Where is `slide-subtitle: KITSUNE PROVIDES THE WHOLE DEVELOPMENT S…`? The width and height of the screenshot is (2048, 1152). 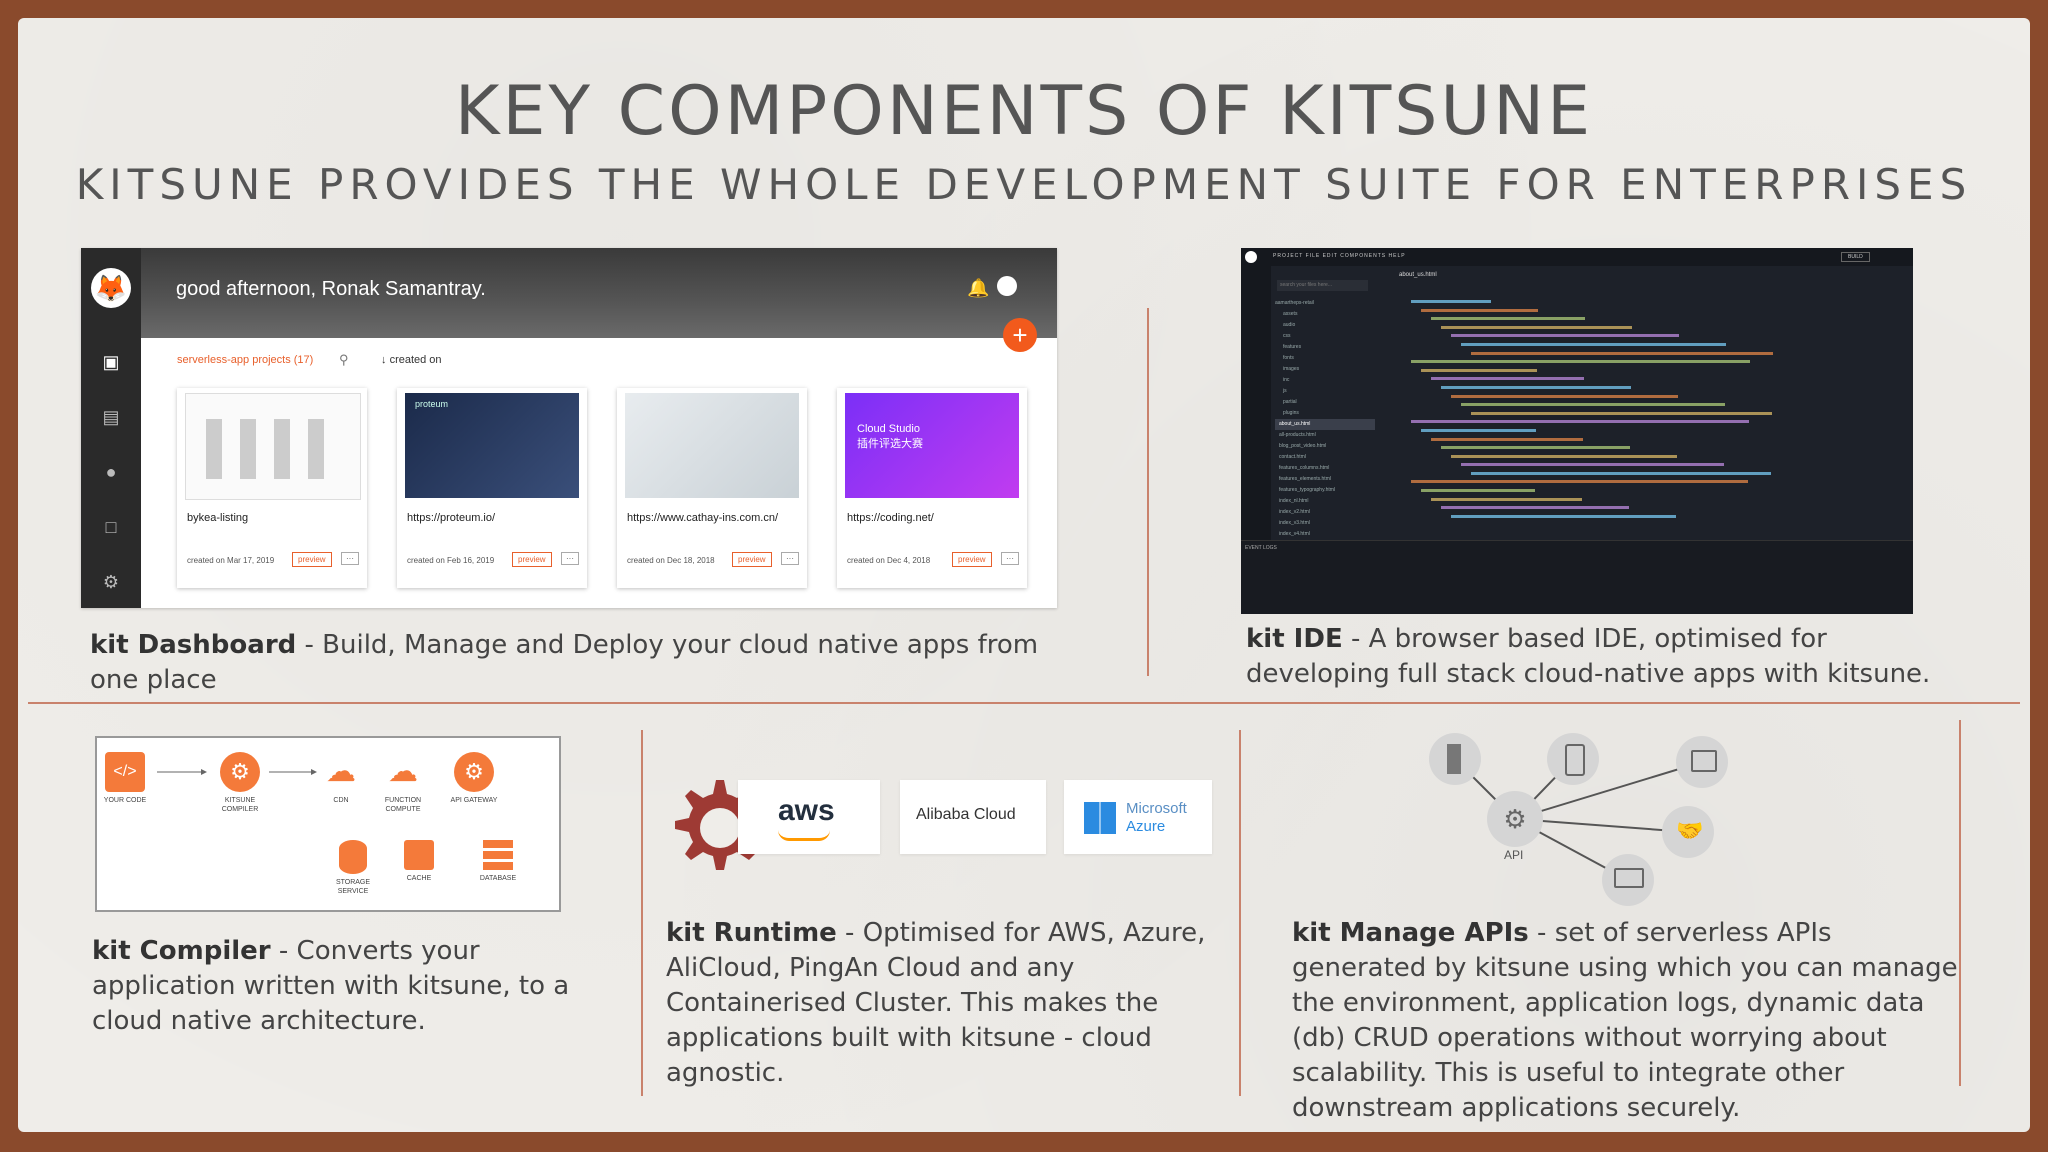 slide-subtitle: KITSUNE PROVIDES THE WHOLE DEVELOPMENT S… is located at coordinates (1024, 184).